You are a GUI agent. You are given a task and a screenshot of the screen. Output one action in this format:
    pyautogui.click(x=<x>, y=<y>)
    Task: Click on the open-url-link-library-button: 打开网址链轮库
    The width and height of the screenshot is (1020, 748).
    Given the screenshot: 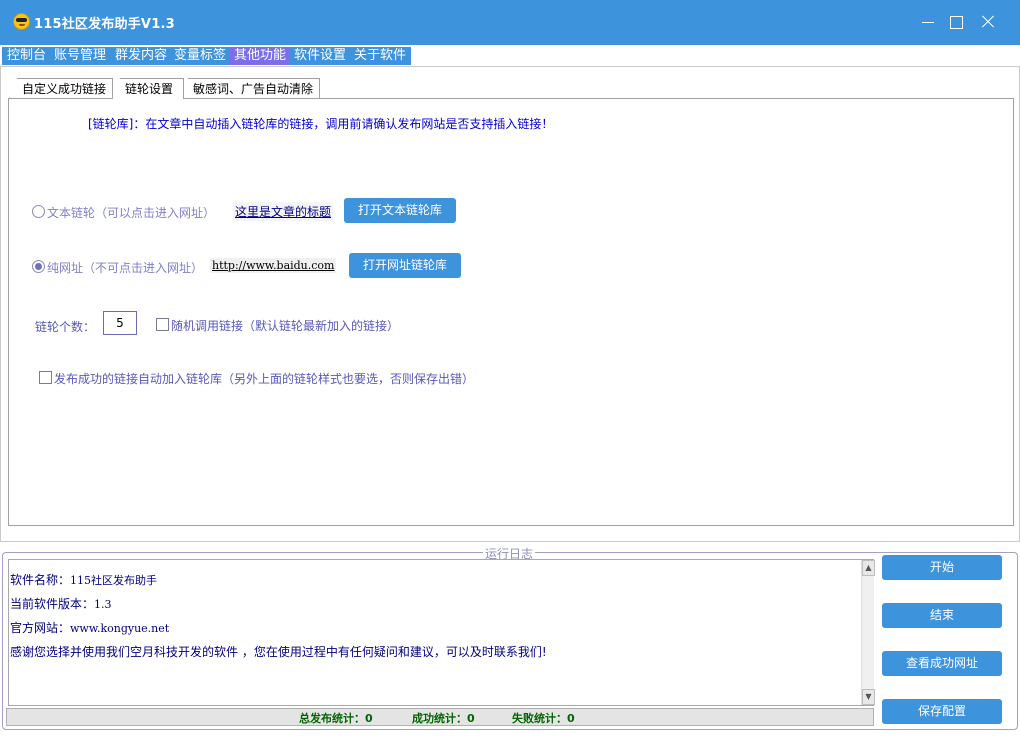 What is the action you would take?
    pyautogui.click(x=405, y=265)
    